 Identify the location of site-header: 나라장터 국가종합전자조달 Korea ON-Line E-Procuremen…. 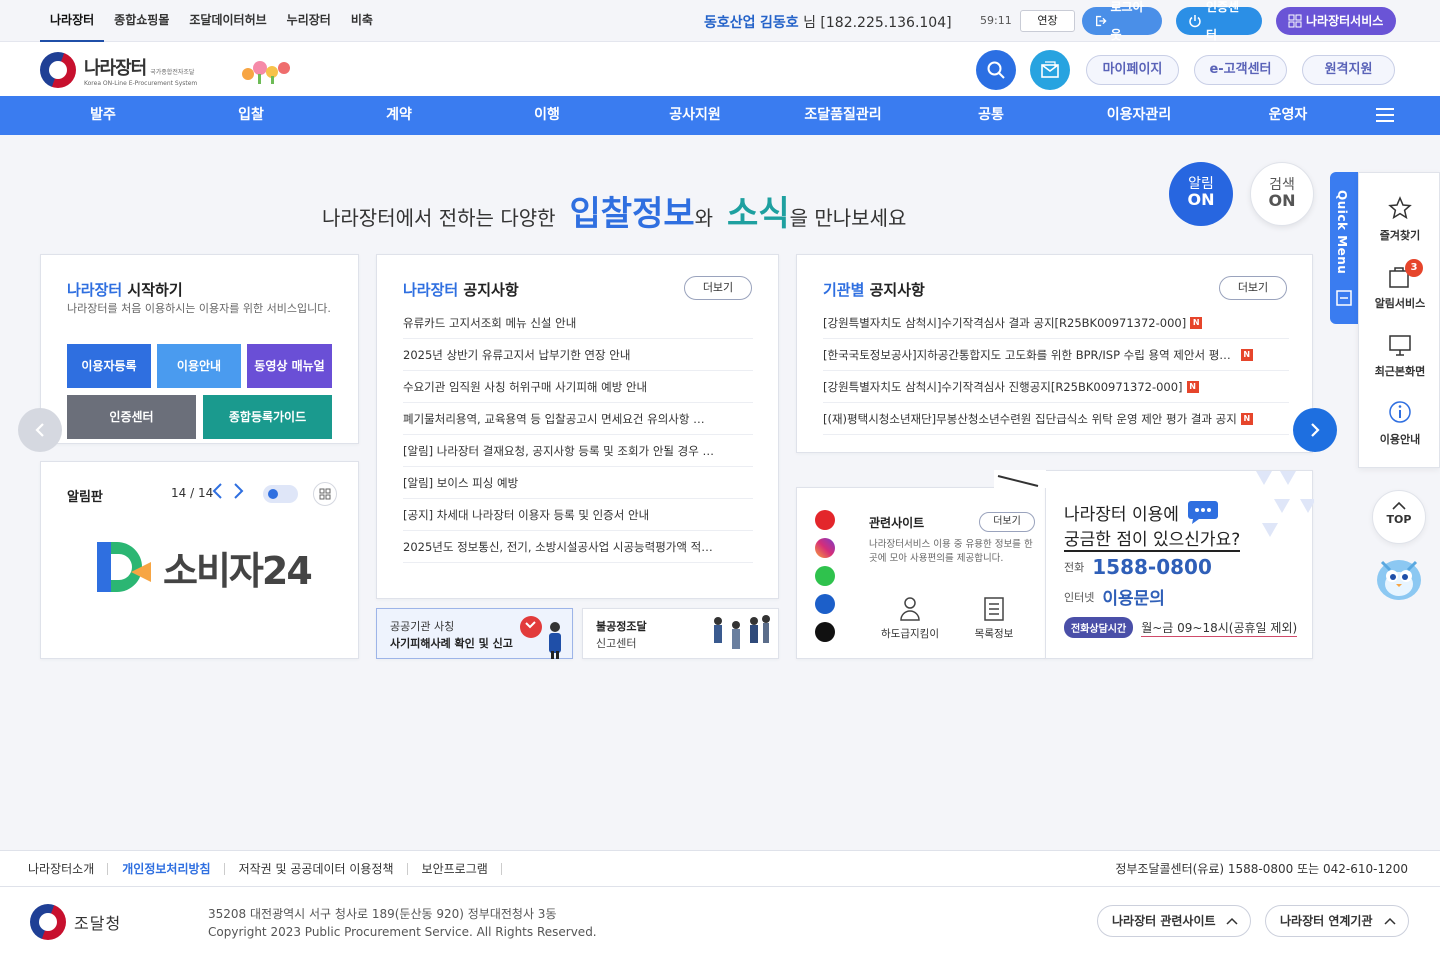
(720, 69).